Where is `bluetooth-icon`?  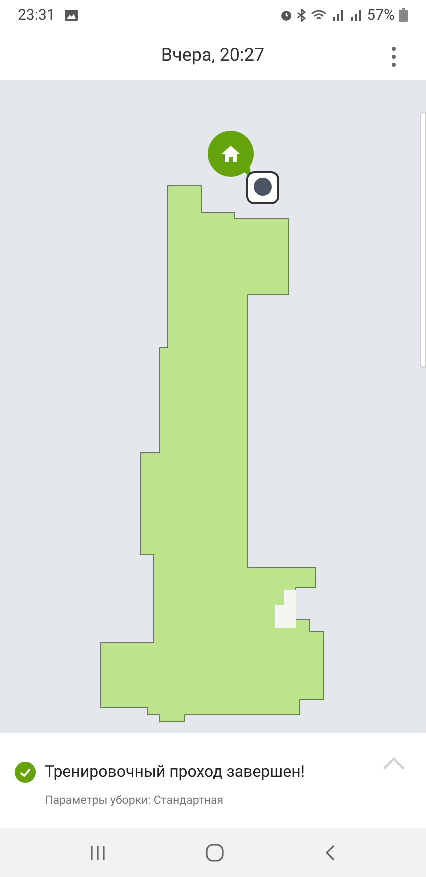 bluetooth-icon is located at coordinates (302, 15).